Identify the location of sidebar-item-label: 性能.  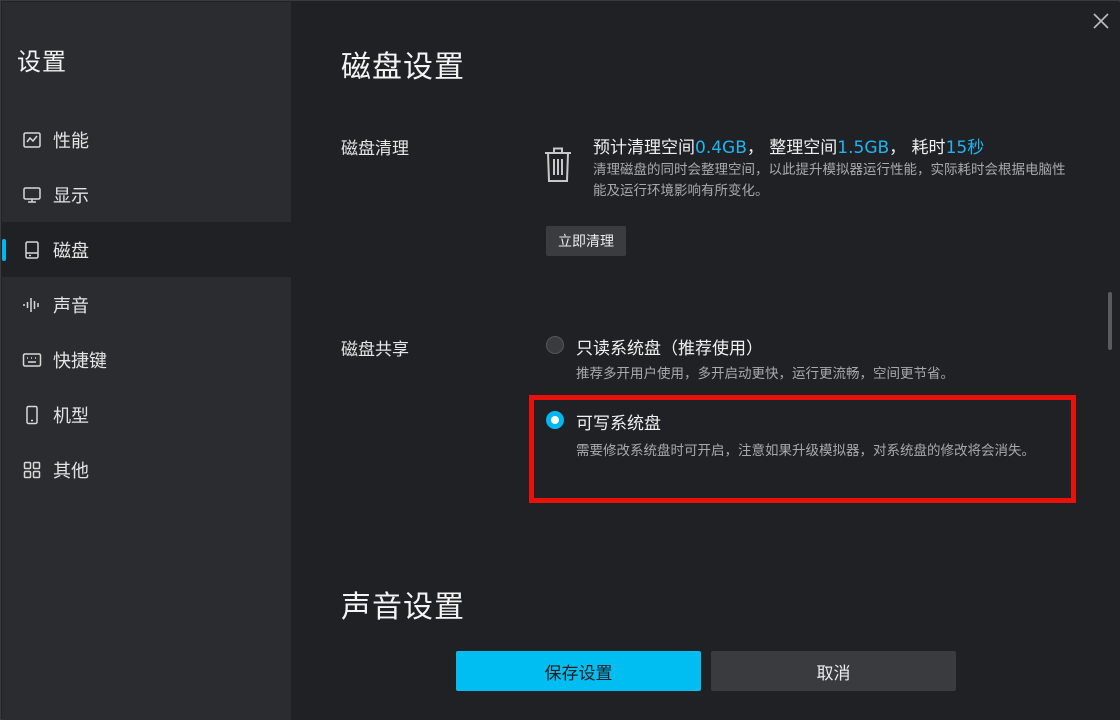
(71, 141).